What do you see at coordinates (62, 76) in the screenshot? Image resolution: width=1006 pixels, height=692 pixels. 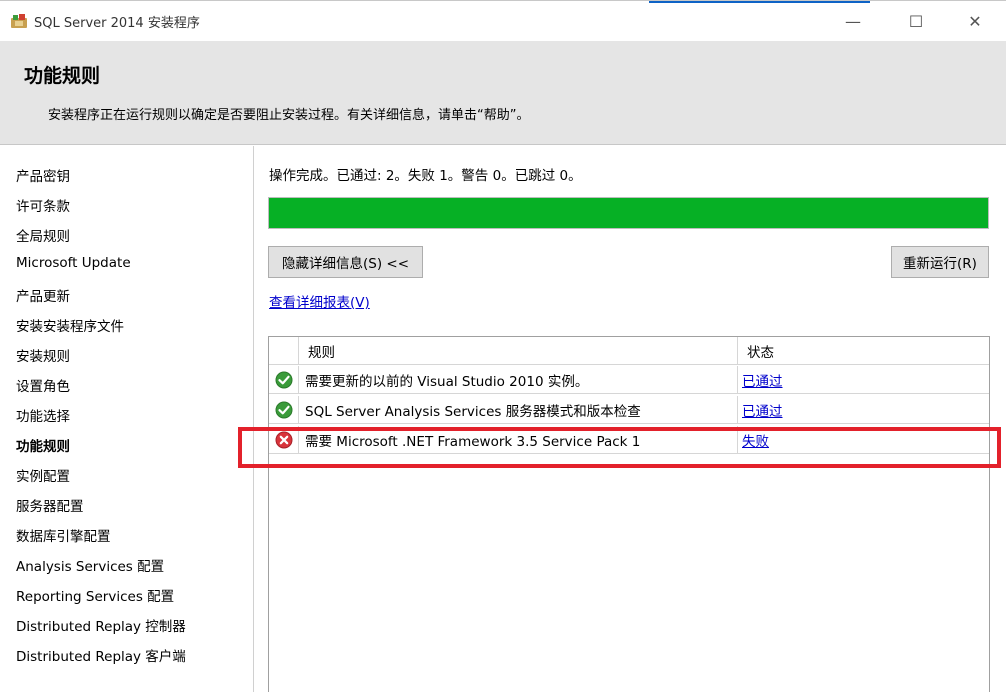 I see `page-title: 功能规则` at bounding box center [62, 76].